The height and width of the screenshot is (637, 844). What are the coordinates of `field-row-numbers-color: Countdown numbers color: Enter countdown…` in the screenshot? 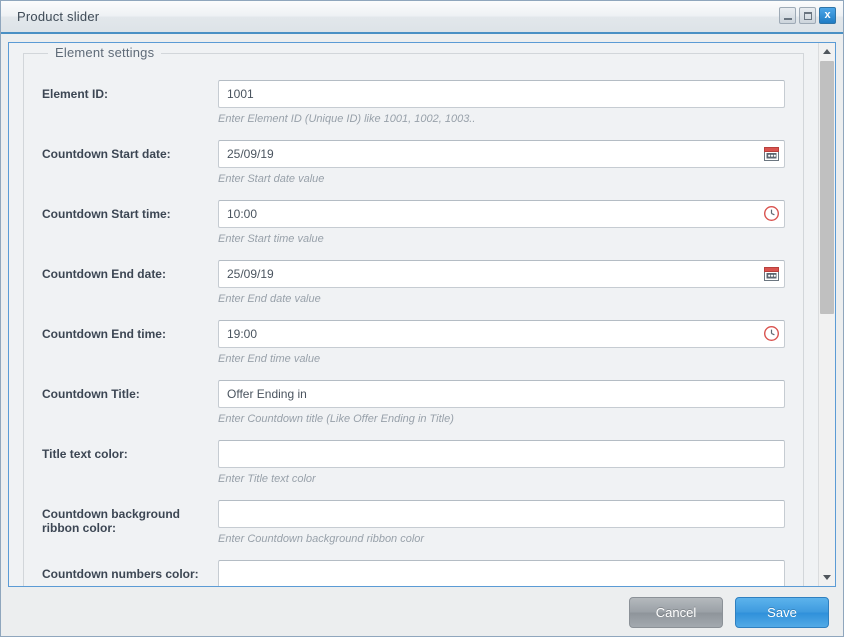 It's located at (413, 573).